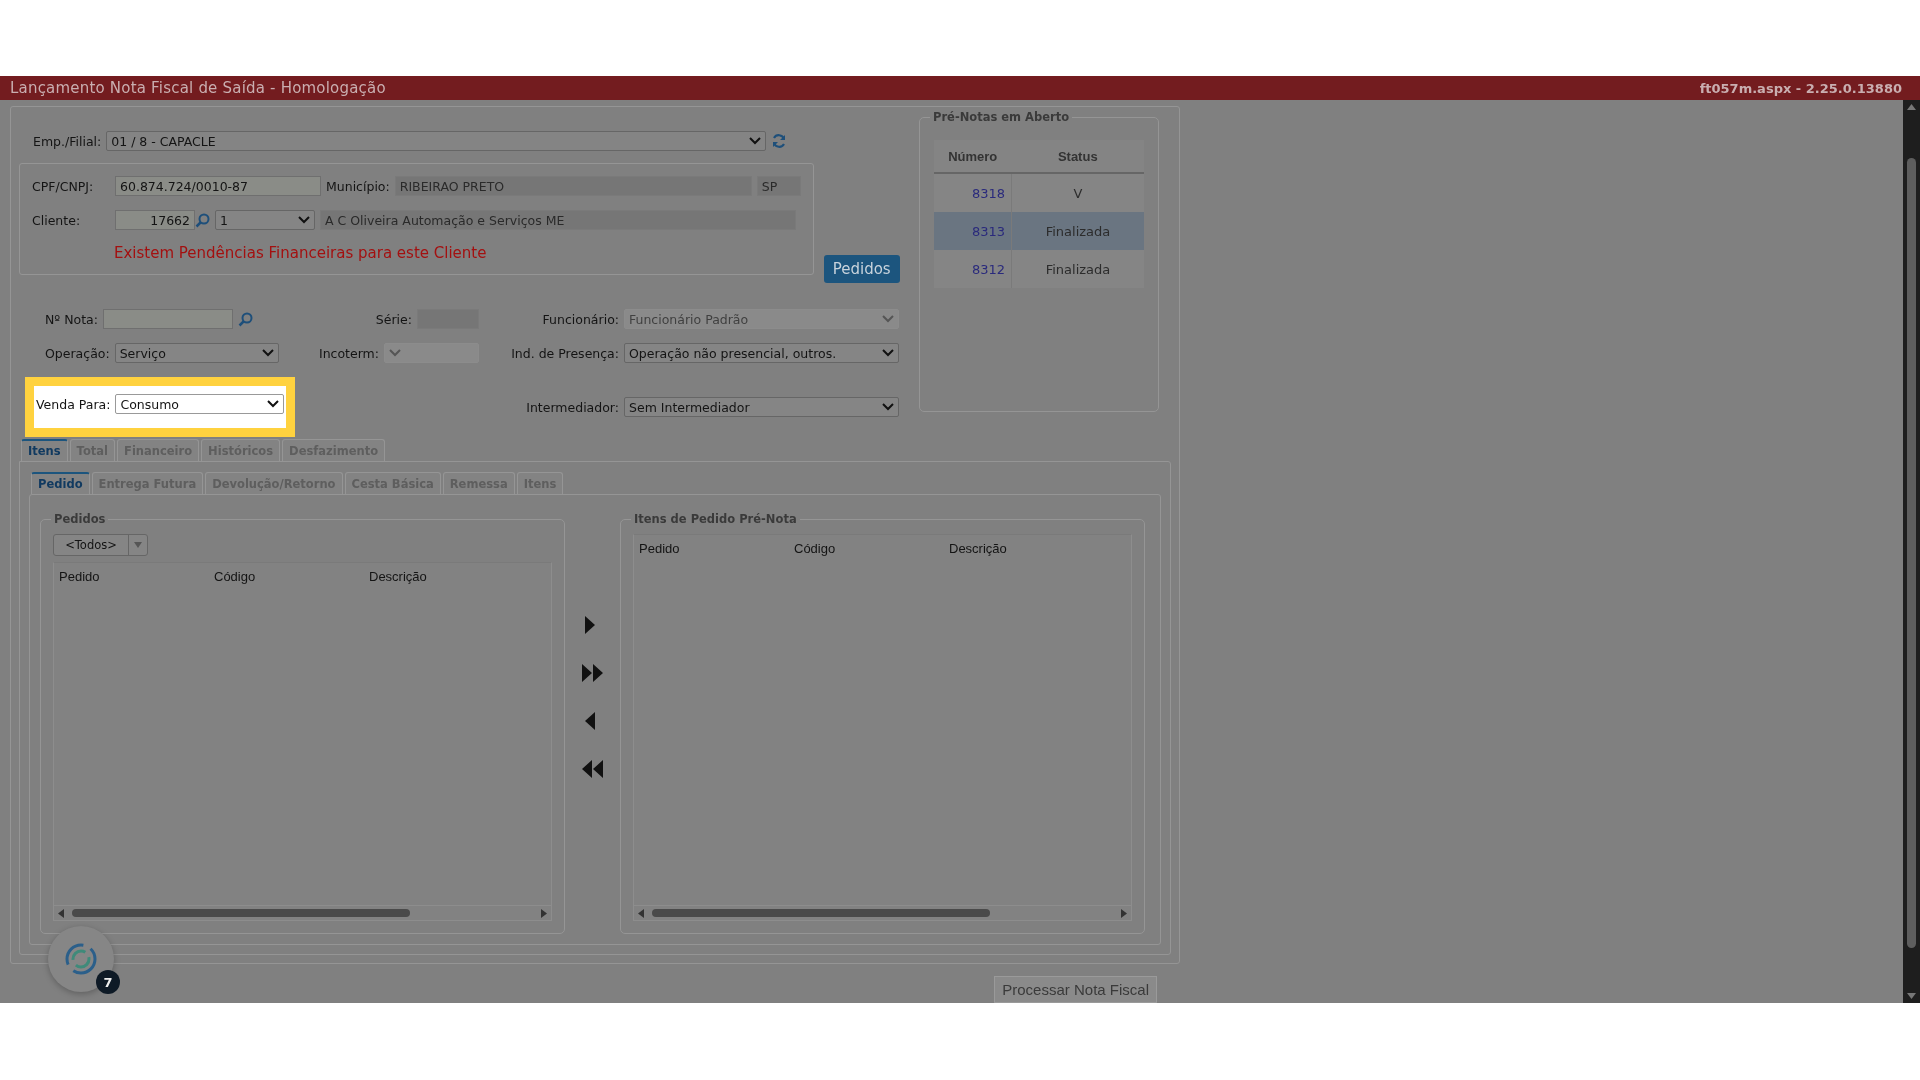 This screenshot has height=1080, width=1920. Describe the element at coordinates (155, 220) in the screenshot. I see `client-code-field: 17662` at that location.